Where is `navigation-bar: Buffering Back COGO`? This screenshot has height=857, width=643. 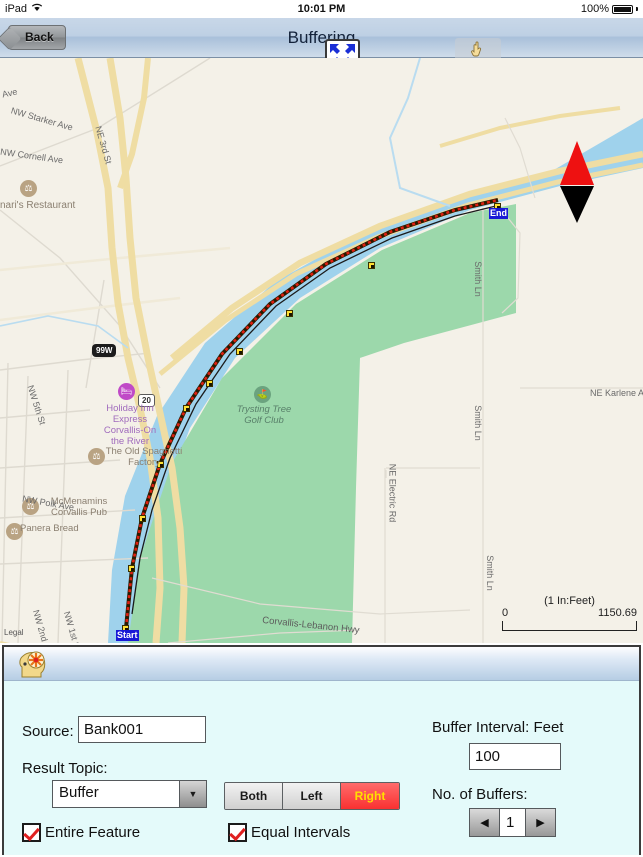 navigation-bar: Buffering Back COGO is located at coordinates (321, 45).